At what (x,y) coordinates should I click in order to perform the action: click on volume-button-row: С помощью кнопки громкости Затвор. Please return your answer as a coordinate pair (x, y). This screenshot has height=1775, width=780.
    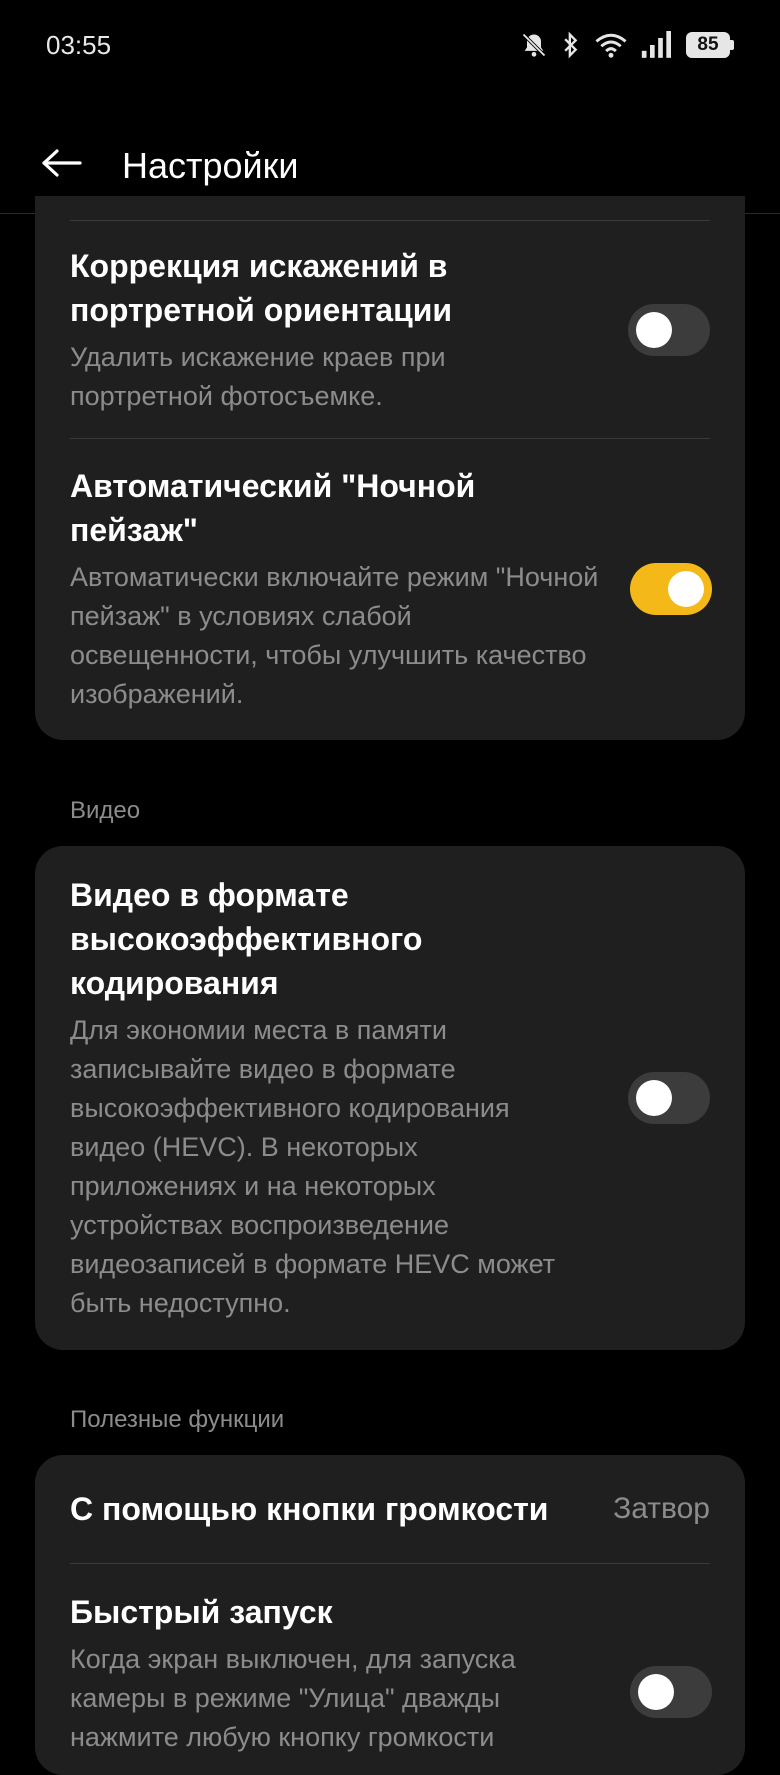
    Looking at the image, I should click on (390, 1509).